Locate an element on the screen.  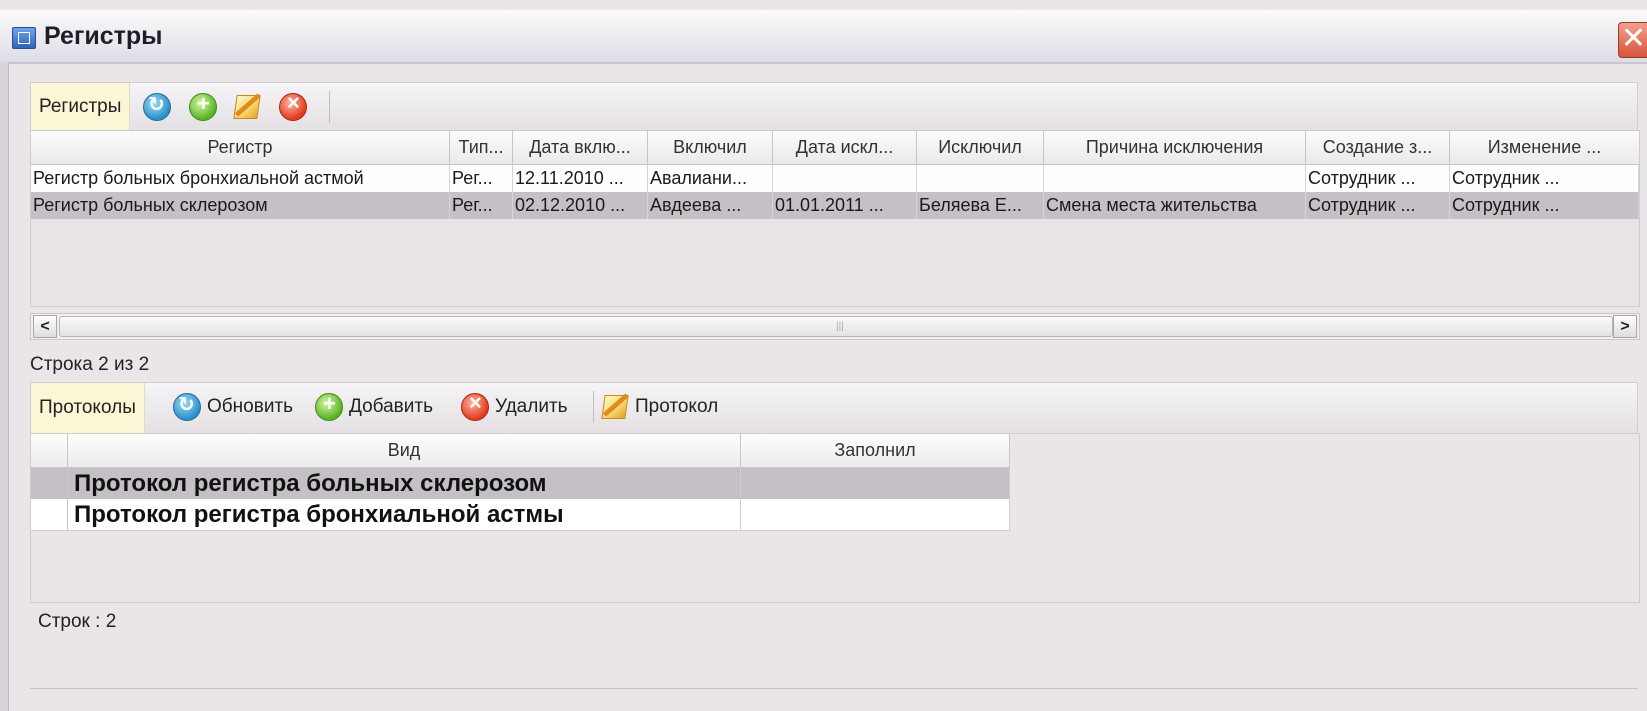
delete-register-button is located at coordinates (293, 105).